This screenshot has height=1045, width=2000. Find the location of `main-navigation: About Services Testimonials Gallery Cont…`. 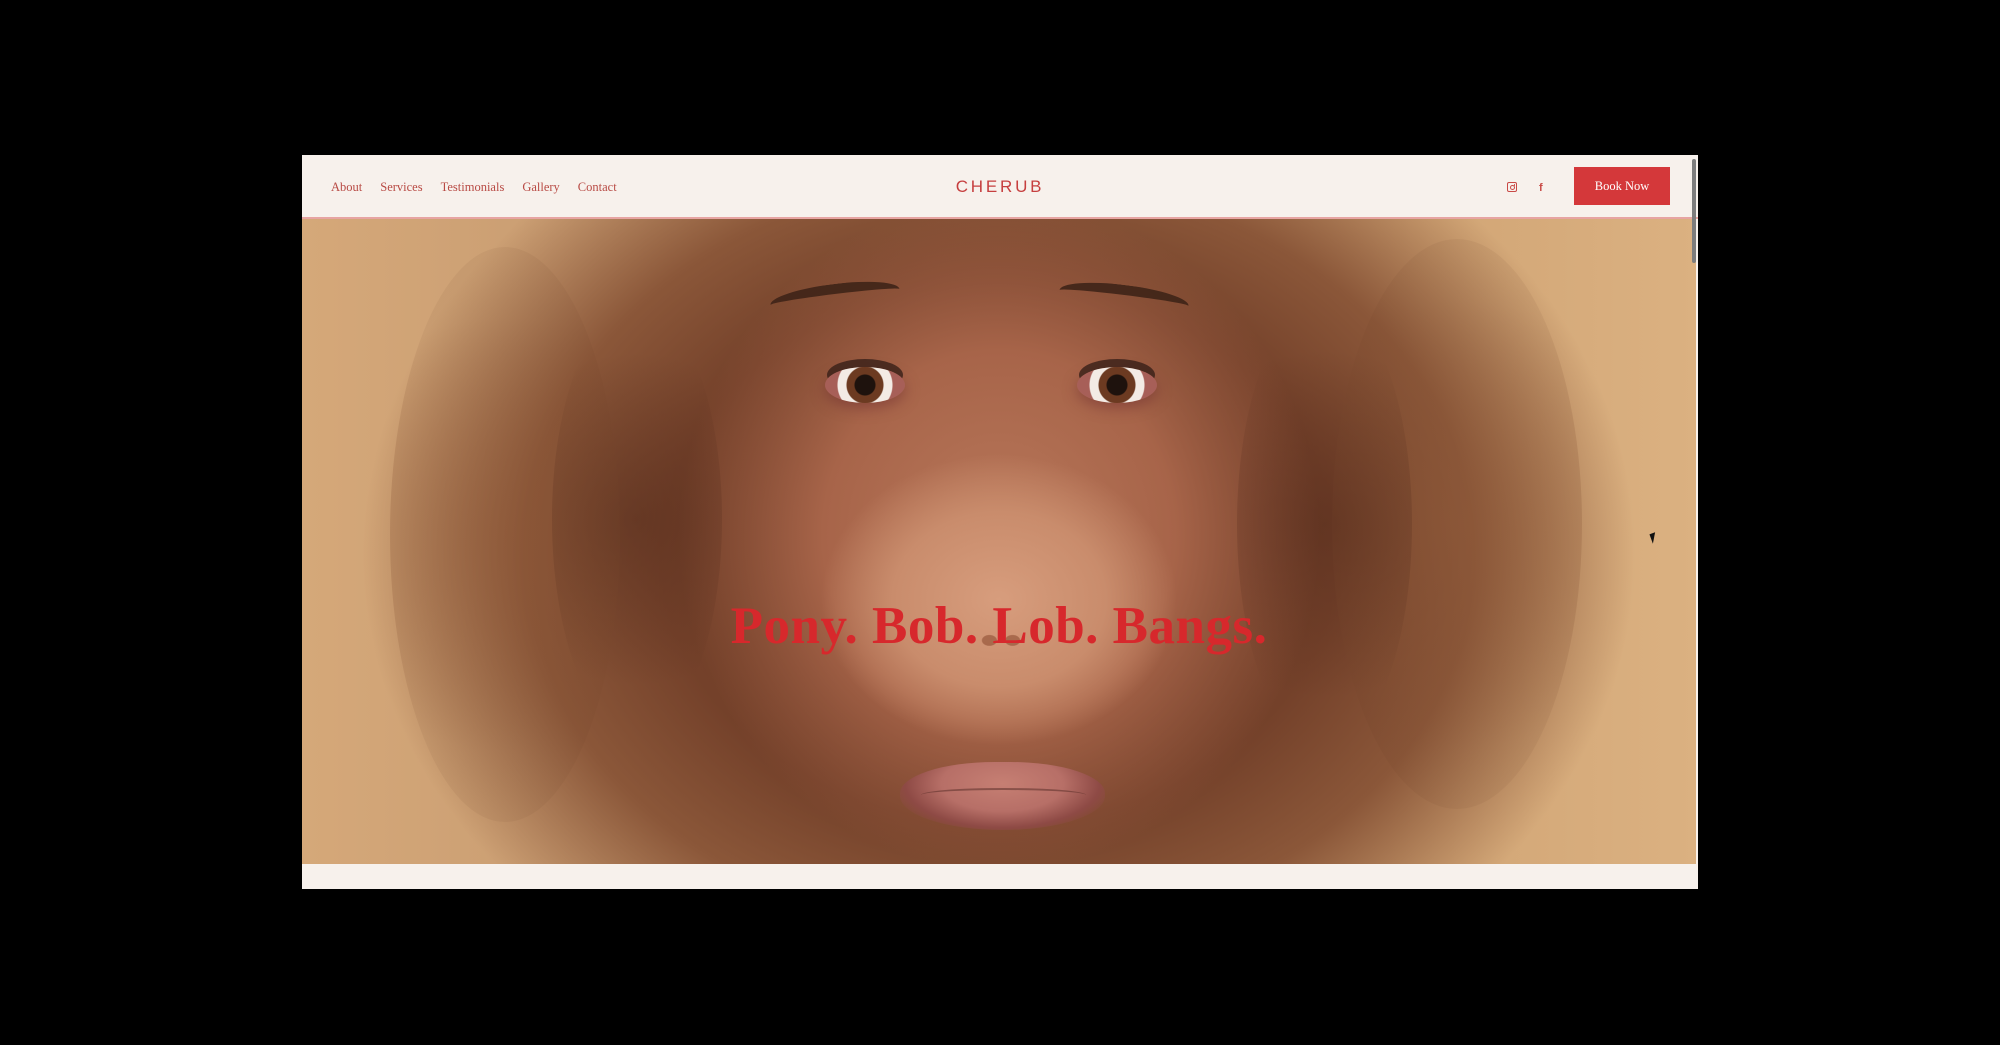

main-navigation: About Services Testimonials Gallery Cont… is located at coordinates (474, 187).